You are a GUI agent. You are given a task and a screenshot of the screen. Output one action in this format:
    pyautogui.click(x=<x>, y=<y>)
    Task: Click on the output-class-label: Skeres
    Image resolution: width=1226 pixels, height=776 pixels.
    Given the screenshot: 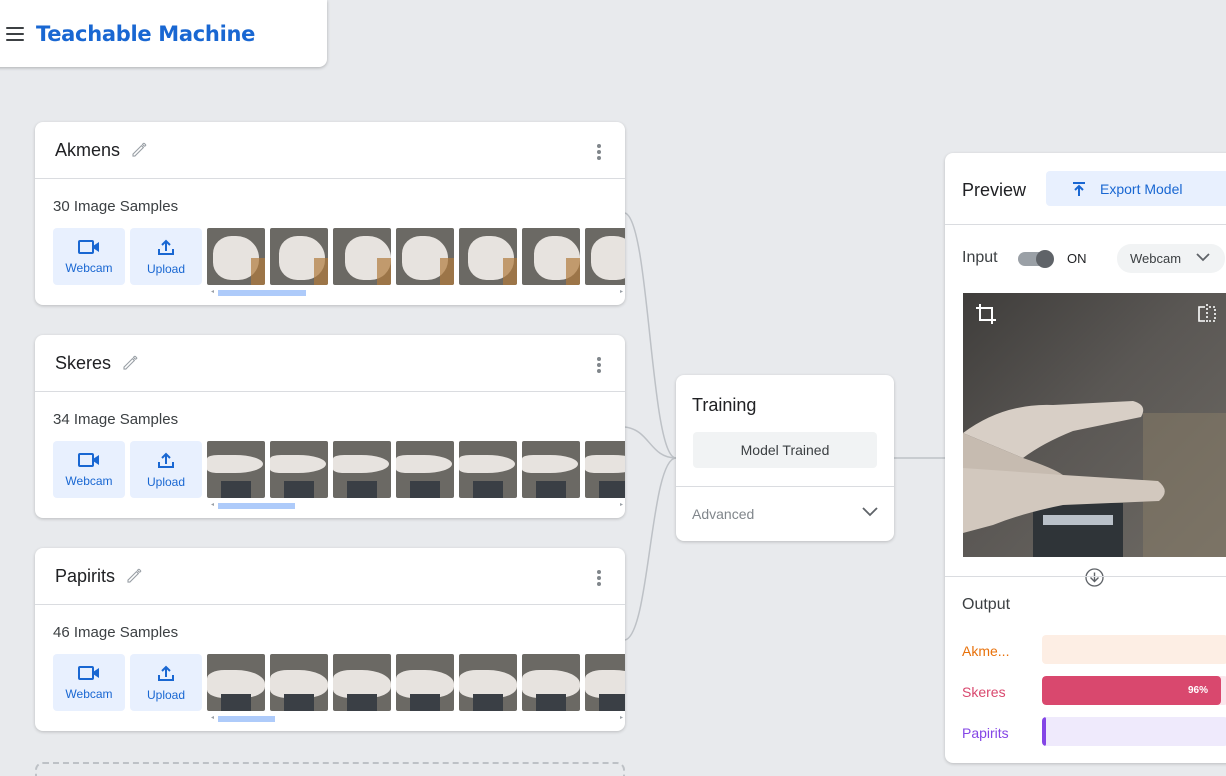 What is the action you would take?
    pyautogui.click(x=984, y=692)
    